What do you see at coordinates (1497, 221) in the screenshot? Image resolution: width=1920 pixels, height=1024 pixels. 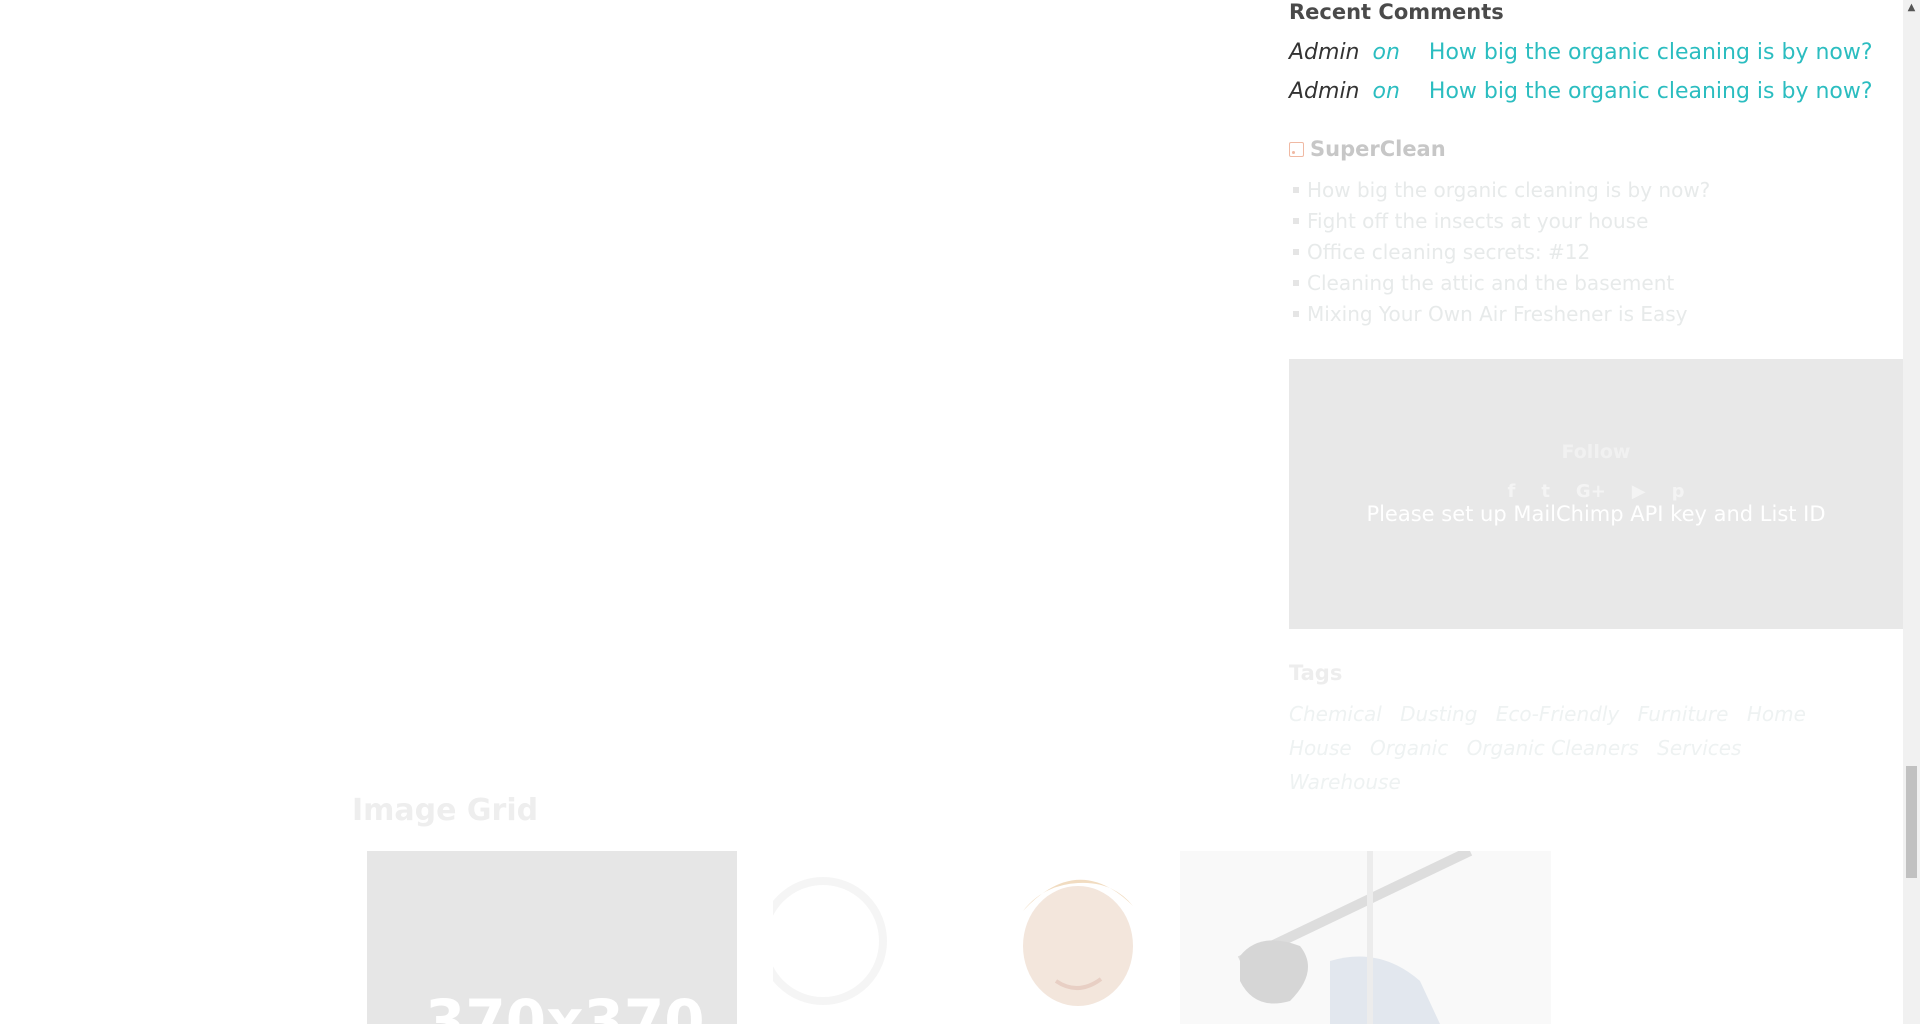 I see `rss-item: Fight off the insects at your house` at bounding box center [1497, 221].